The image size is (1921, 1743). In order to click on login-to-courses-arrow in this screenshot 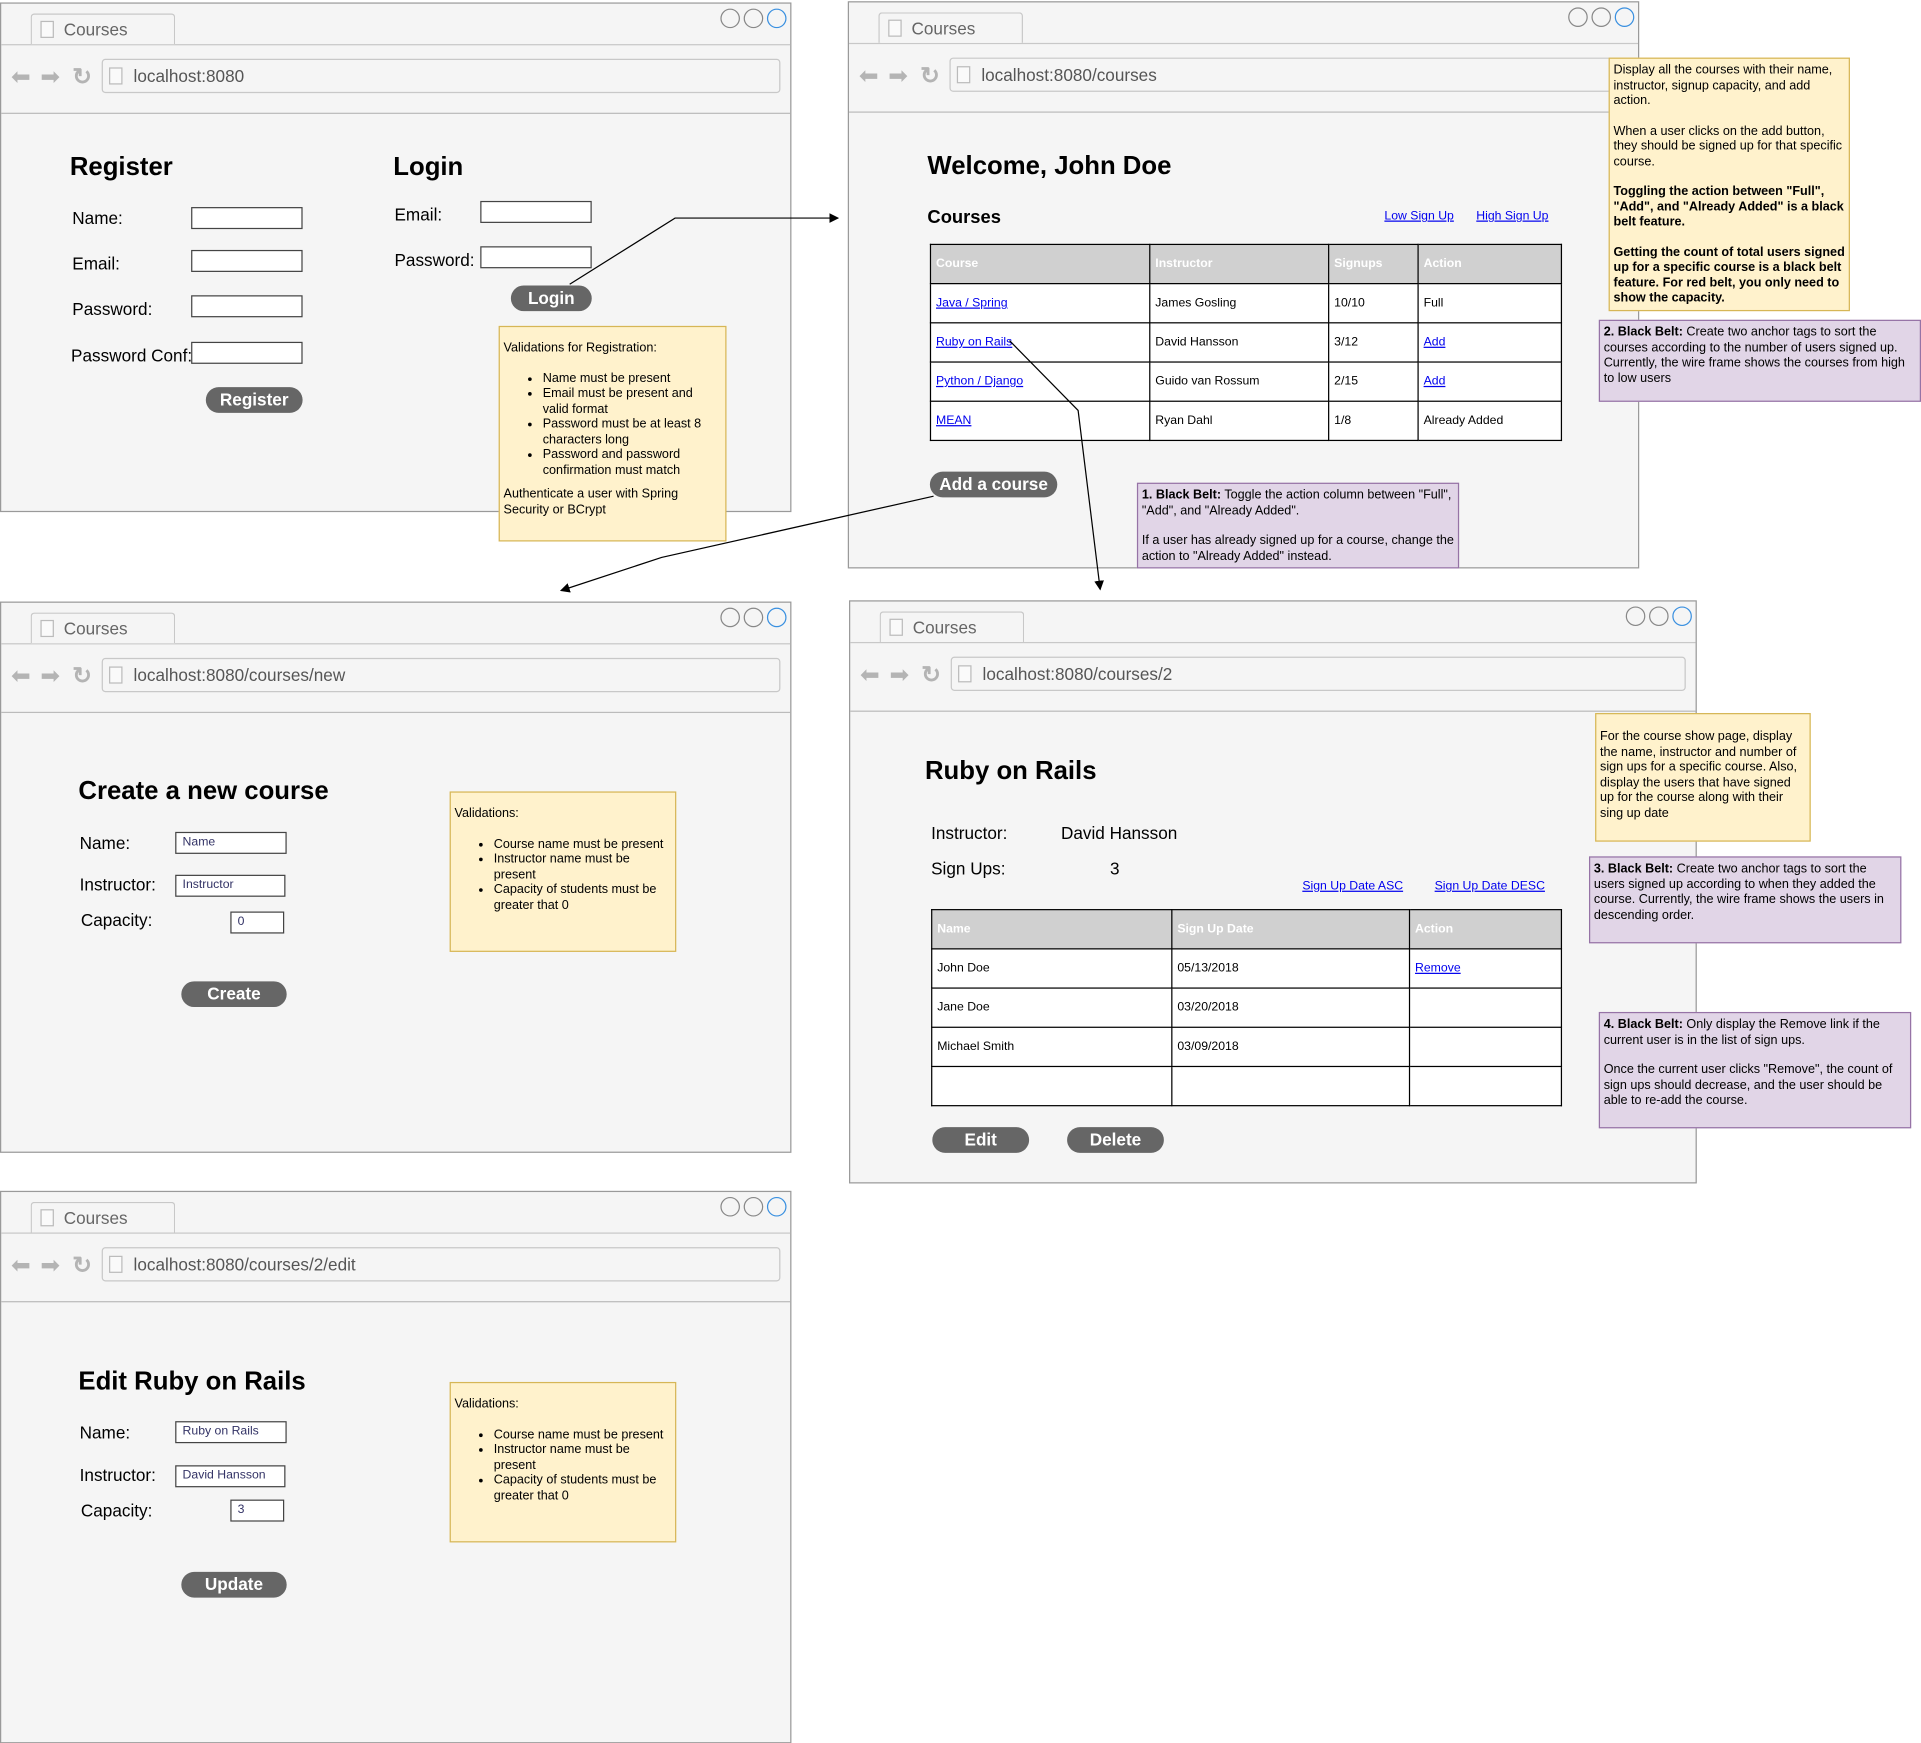, I will do `click(704, 249)`.